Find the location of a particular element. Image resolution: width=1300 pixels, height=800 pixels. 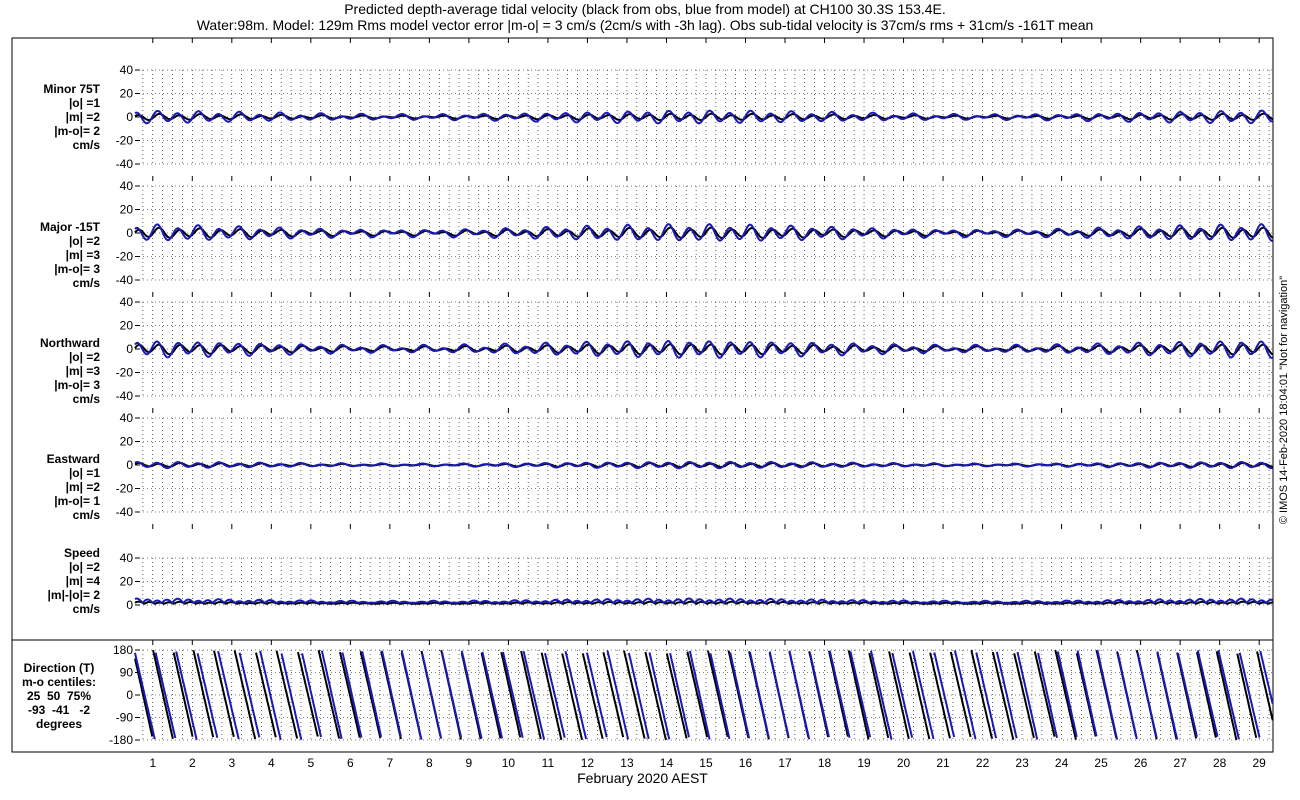

major-label-line: |m-o|= 3 is located at coordinates (77, 269).